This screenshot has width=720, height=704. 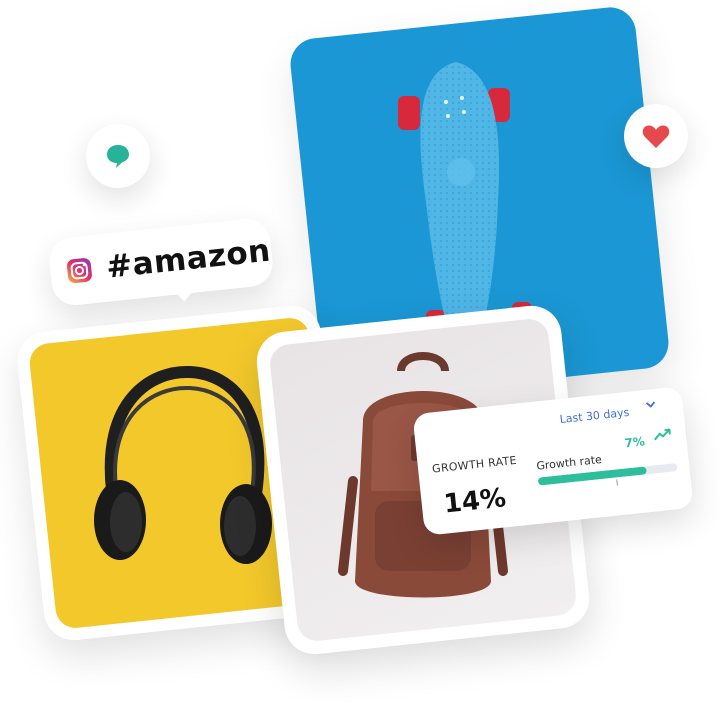 What do you see at coordinates (184, 294) in the screenshot?
I see `pill-tail` at bounding box center [184, 294].